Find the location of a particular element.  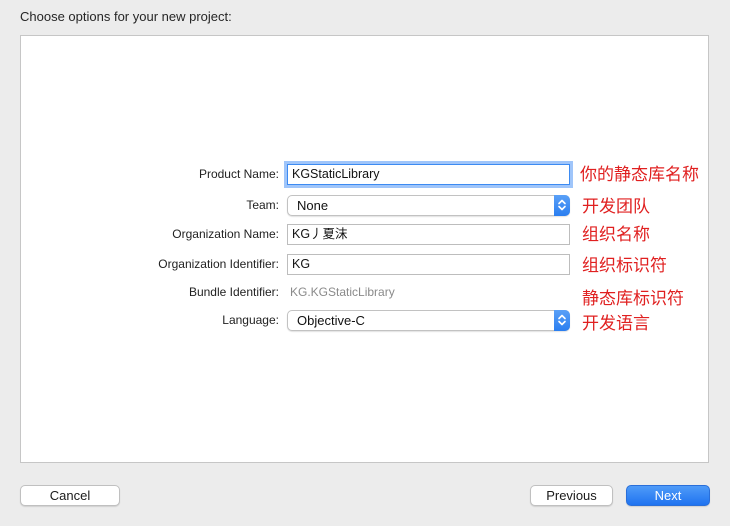

previous-button: Previous is located at coordinates (571, 495).